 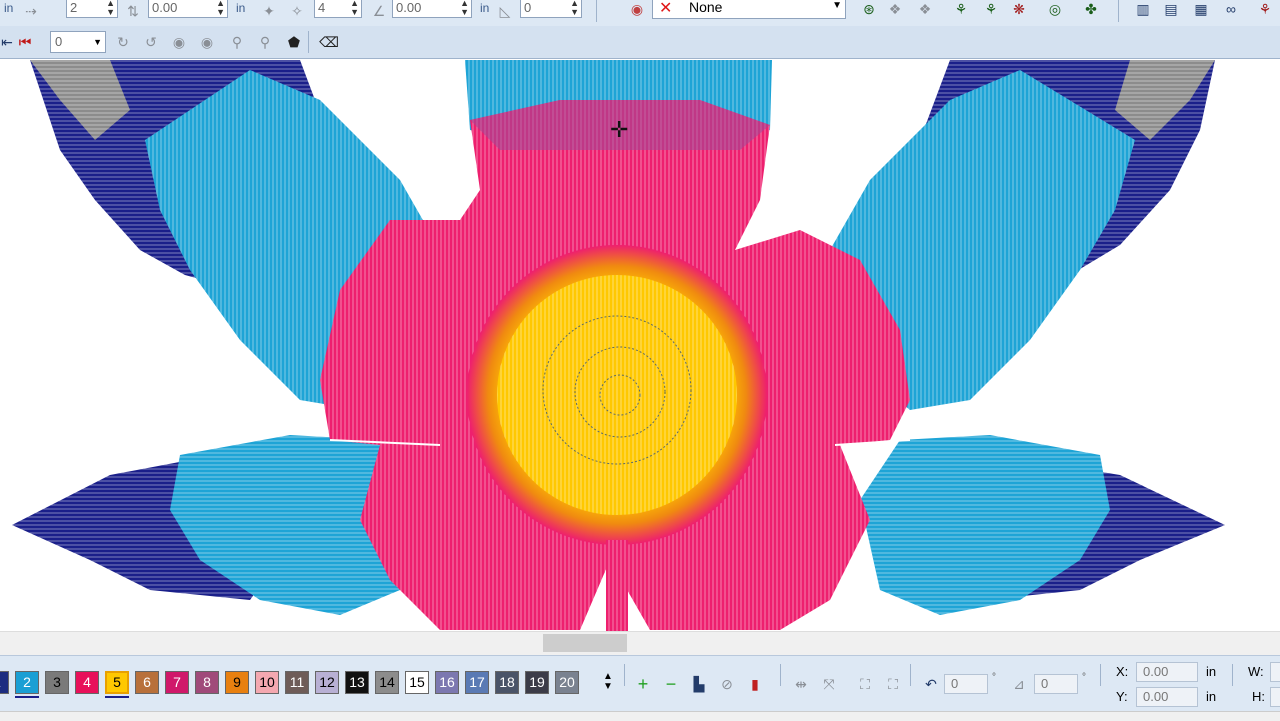 What do you see at coordinates (117, 682) in the screenshot?
I see `color-swatch-5: 5` at bounding box center [117, 682].